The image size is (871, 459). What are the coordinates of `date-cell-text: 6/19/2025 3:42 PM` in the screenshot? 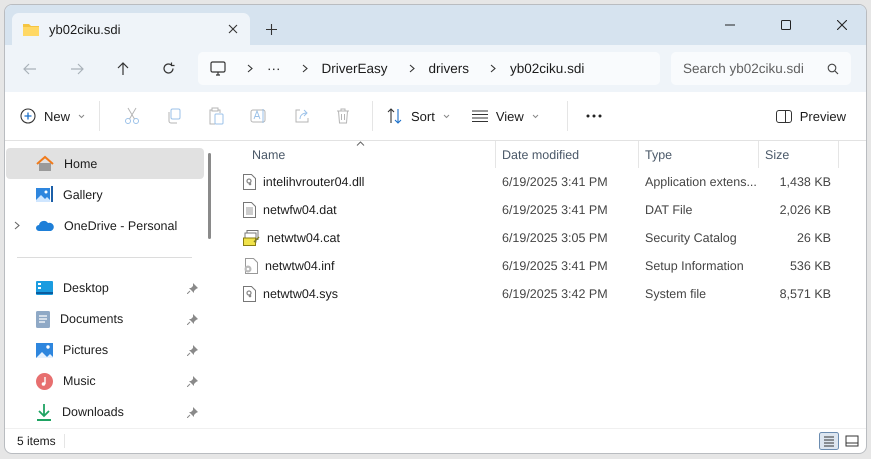 It's located at (555, 294).